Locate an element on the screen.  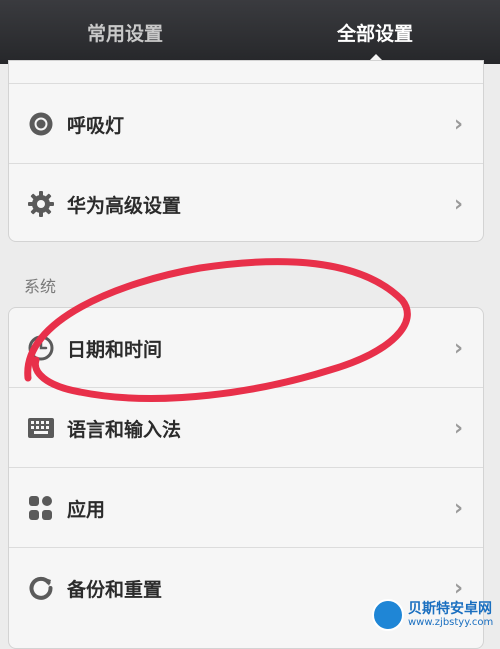
gear-icon is located at coordinates (41, 204).